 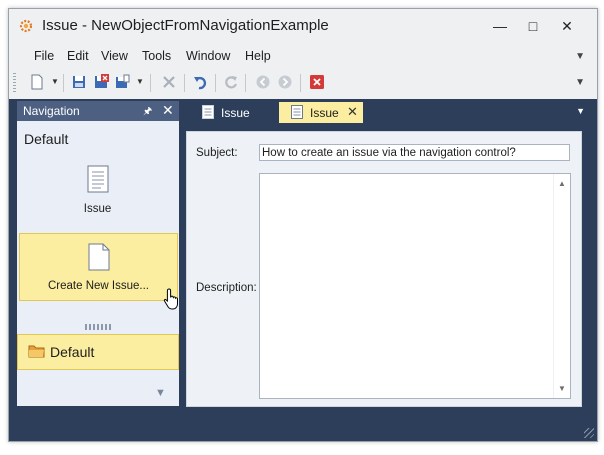 I want to click on scroll-down-icon: ▼, so click(x=562, y=388).